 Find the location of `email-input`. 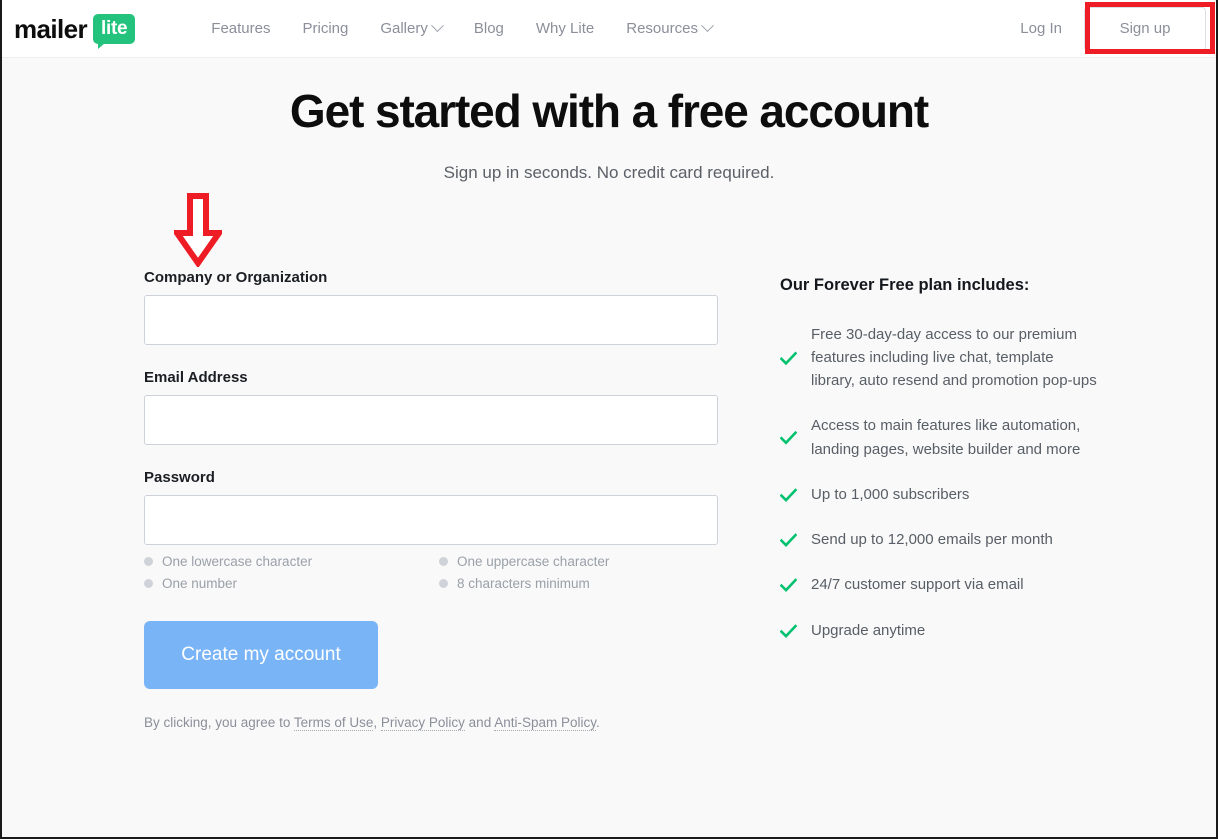

email-input is located at coordinates (431, 419).